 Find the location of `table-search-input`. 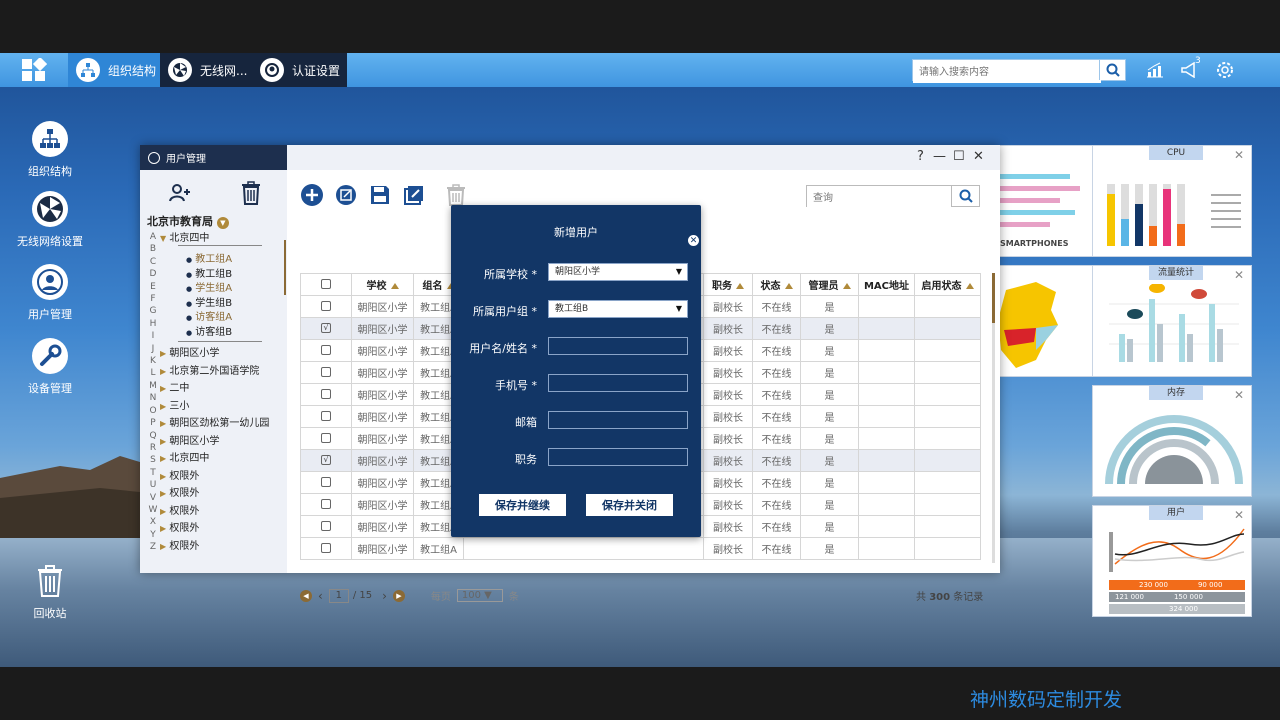

table-search-input is located at coordinates (879, 198).